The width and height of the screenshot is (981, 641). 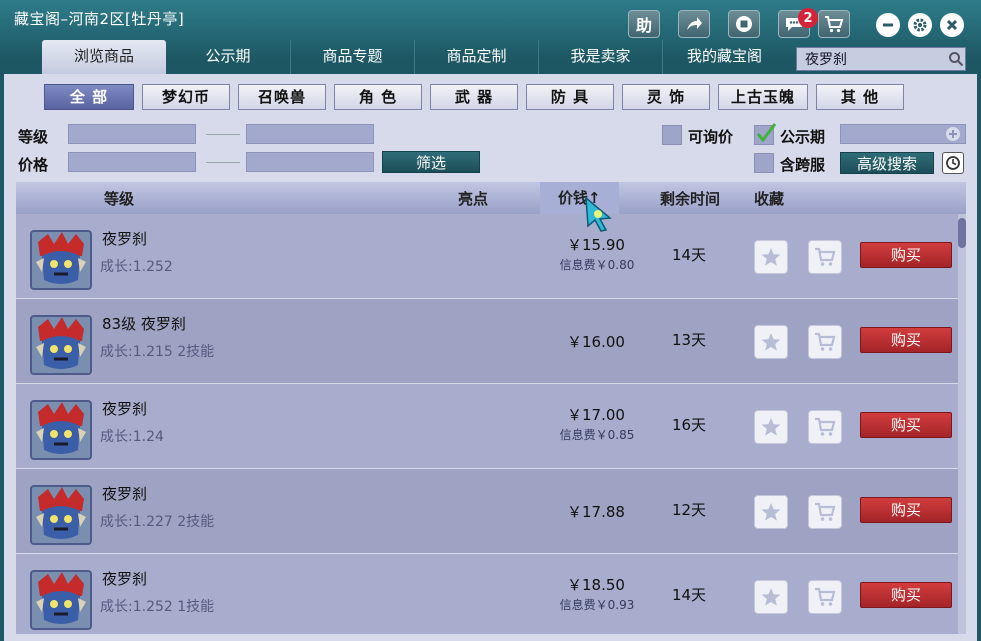 What do you see at coordinates (860, 97) in the screenshot?
I see `category-other: 其 他` at bounding box center [860, 97].